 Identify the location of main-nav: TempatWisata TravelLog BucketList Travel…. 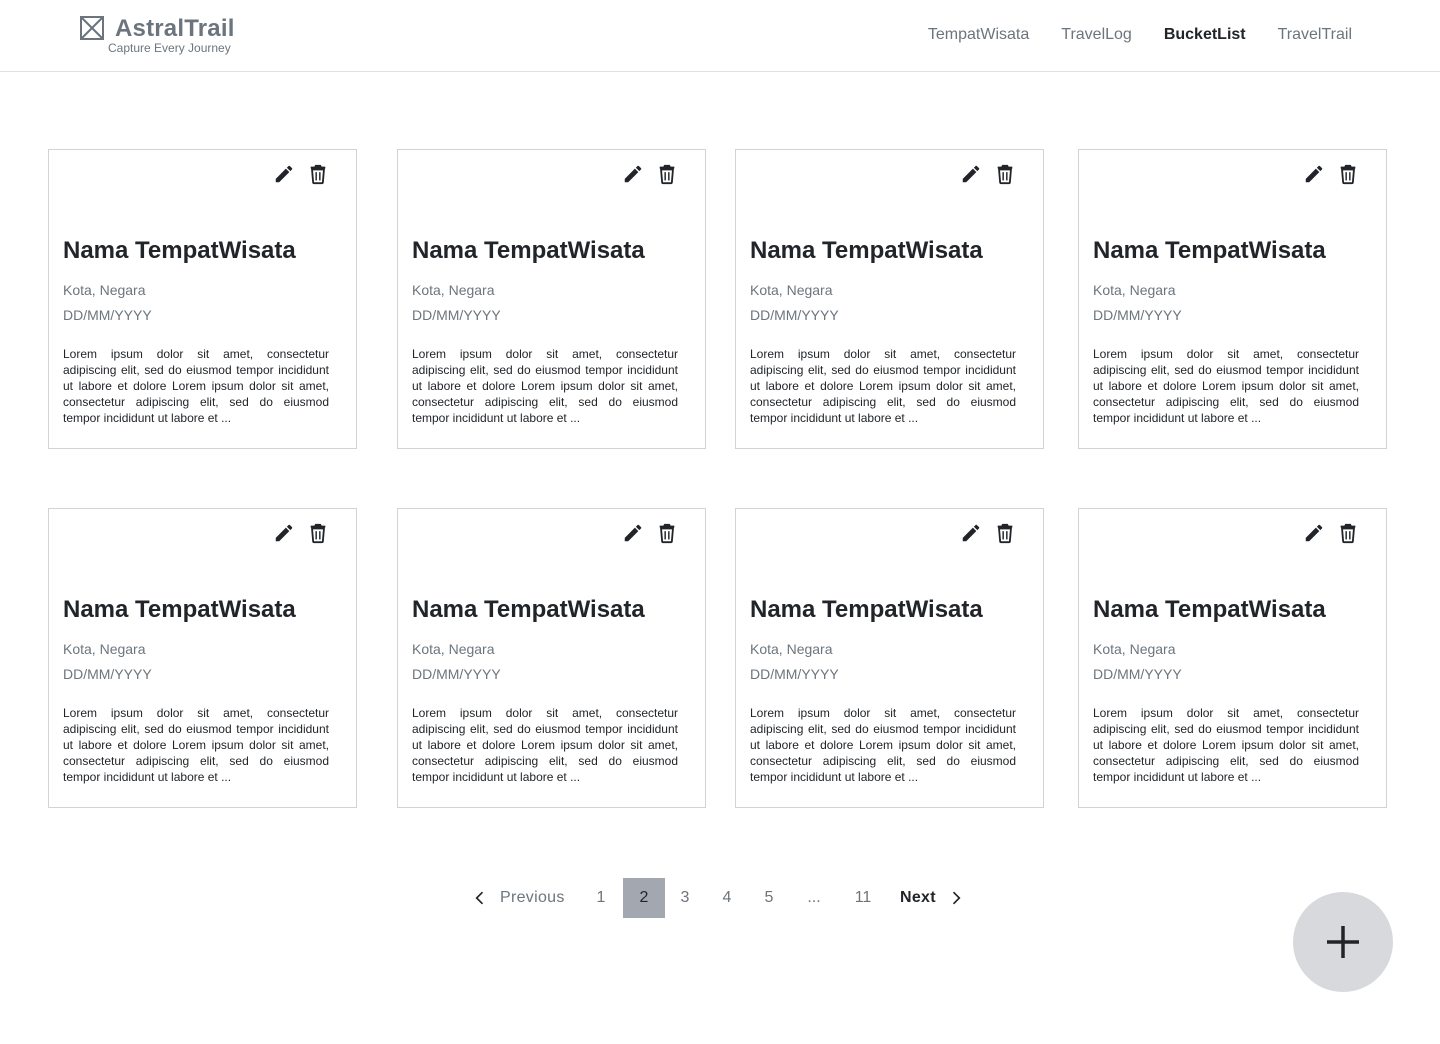
(1124, 35).